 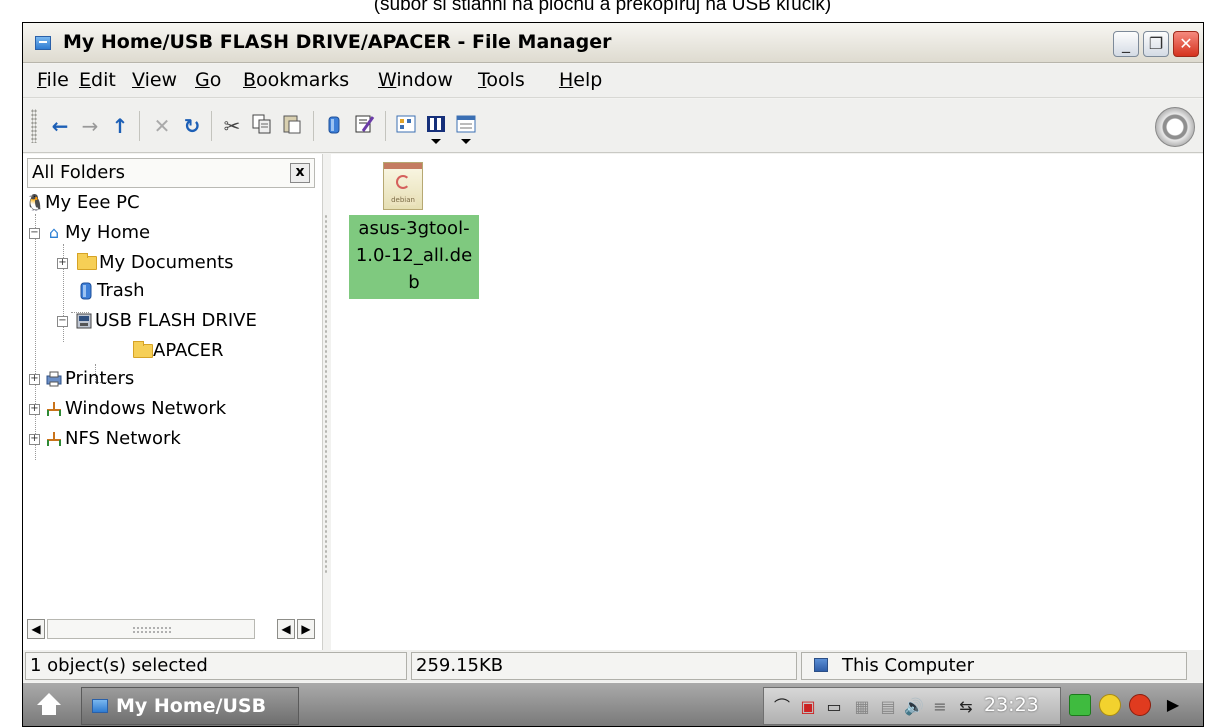 What do you see at coordinates (292, 126) in the screenshot?
I see `paste-icon` at bounding box center [292, 126].